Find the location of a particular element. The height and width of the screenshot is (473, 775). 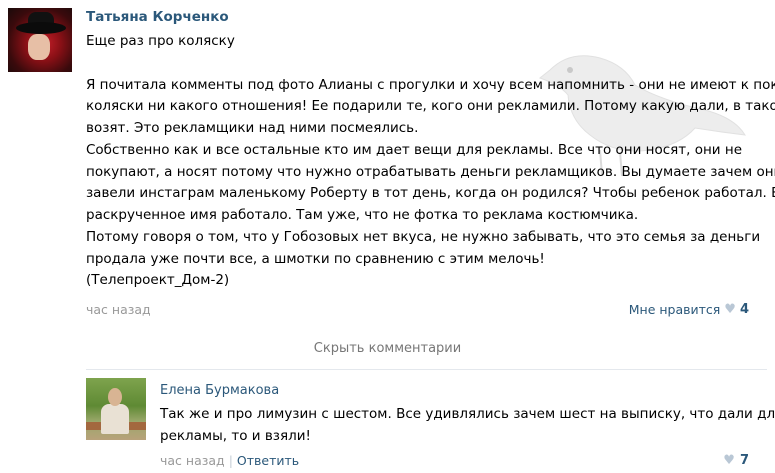

post-text-gap is located at coordinates (426, 64).